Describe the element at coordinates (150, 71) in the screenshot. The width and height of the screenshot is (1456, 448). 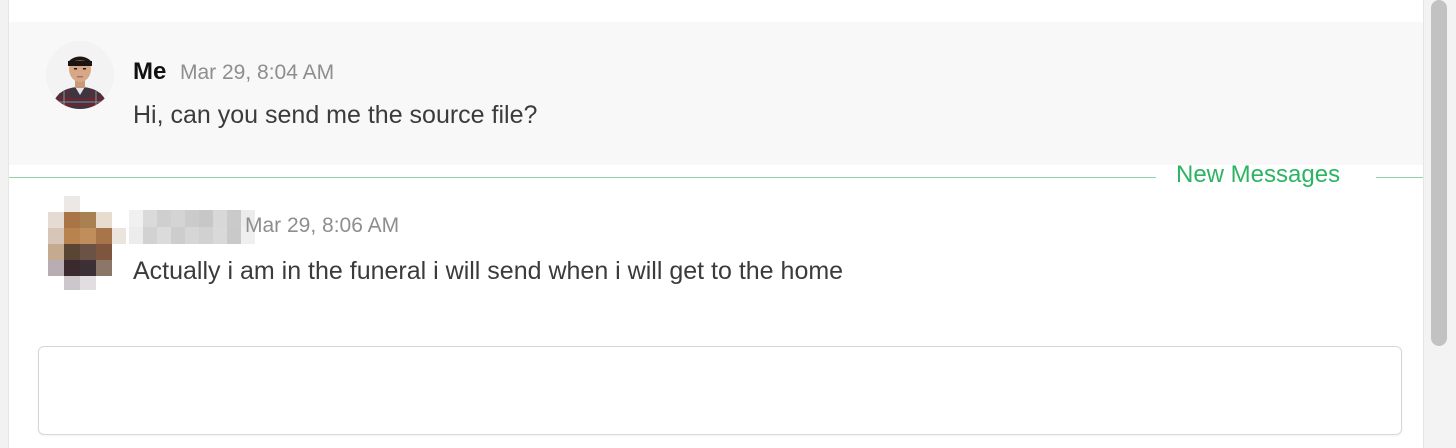
I see `sender-name: Me` at that location.